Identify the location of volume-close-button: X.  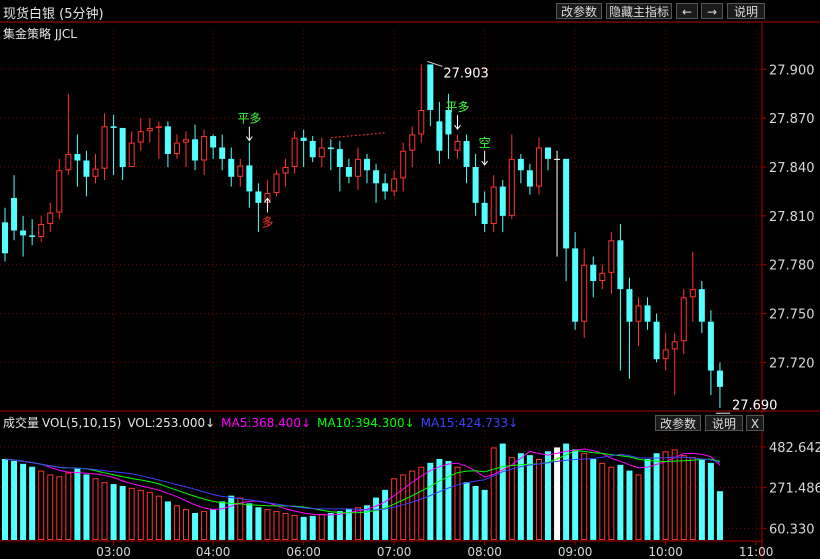
(755, 423).